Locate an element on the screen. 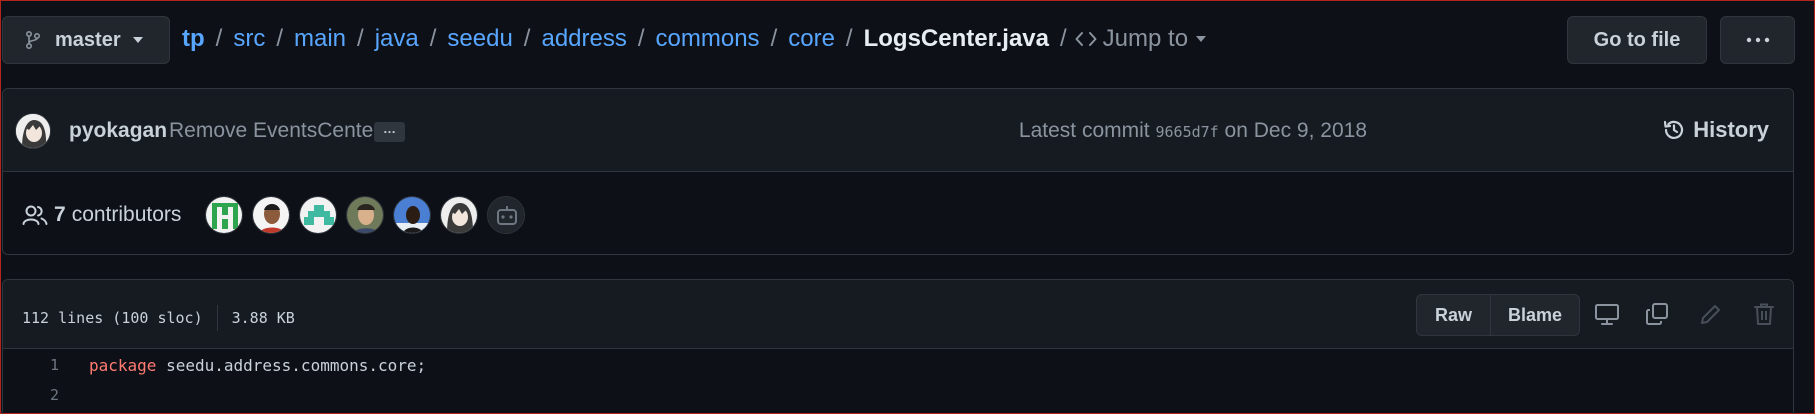 Image resolution: width=1815 pixels, height=414 pixels. delete-file-button is located at coordinates (1764, 316).